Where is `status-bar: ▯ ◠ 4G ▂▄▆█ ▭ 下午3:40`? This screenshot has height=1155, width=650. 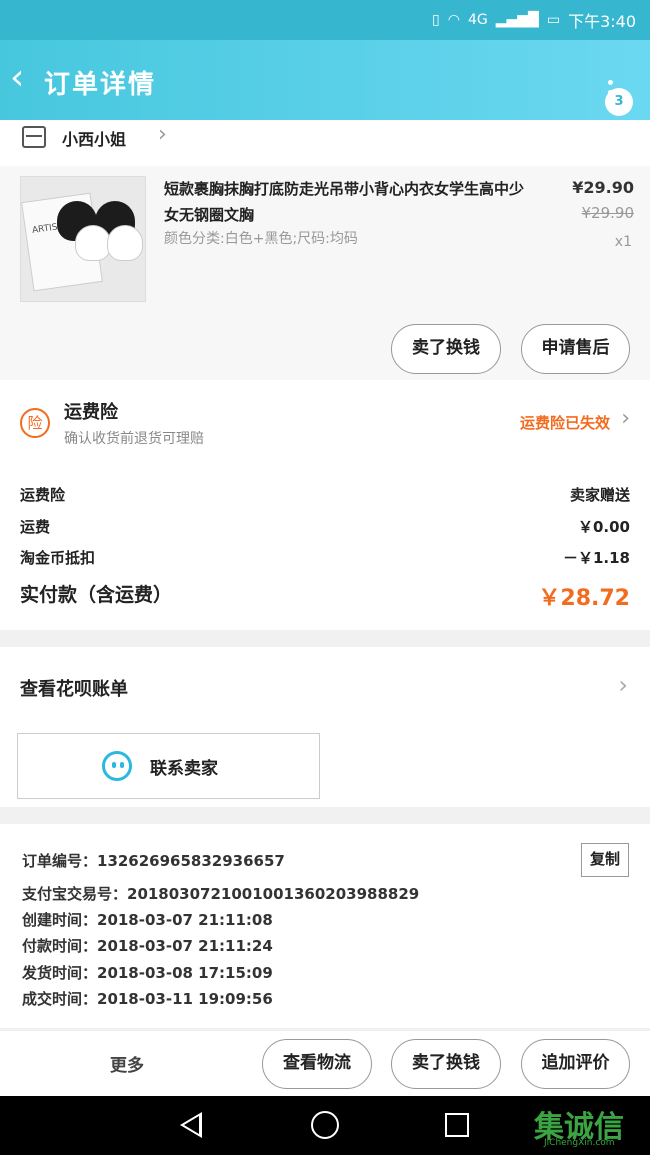 status-bar: ▯ ◠ 4G ▂▄▆█ ▭ 下午3:40 is located at coordinates (325, 20).